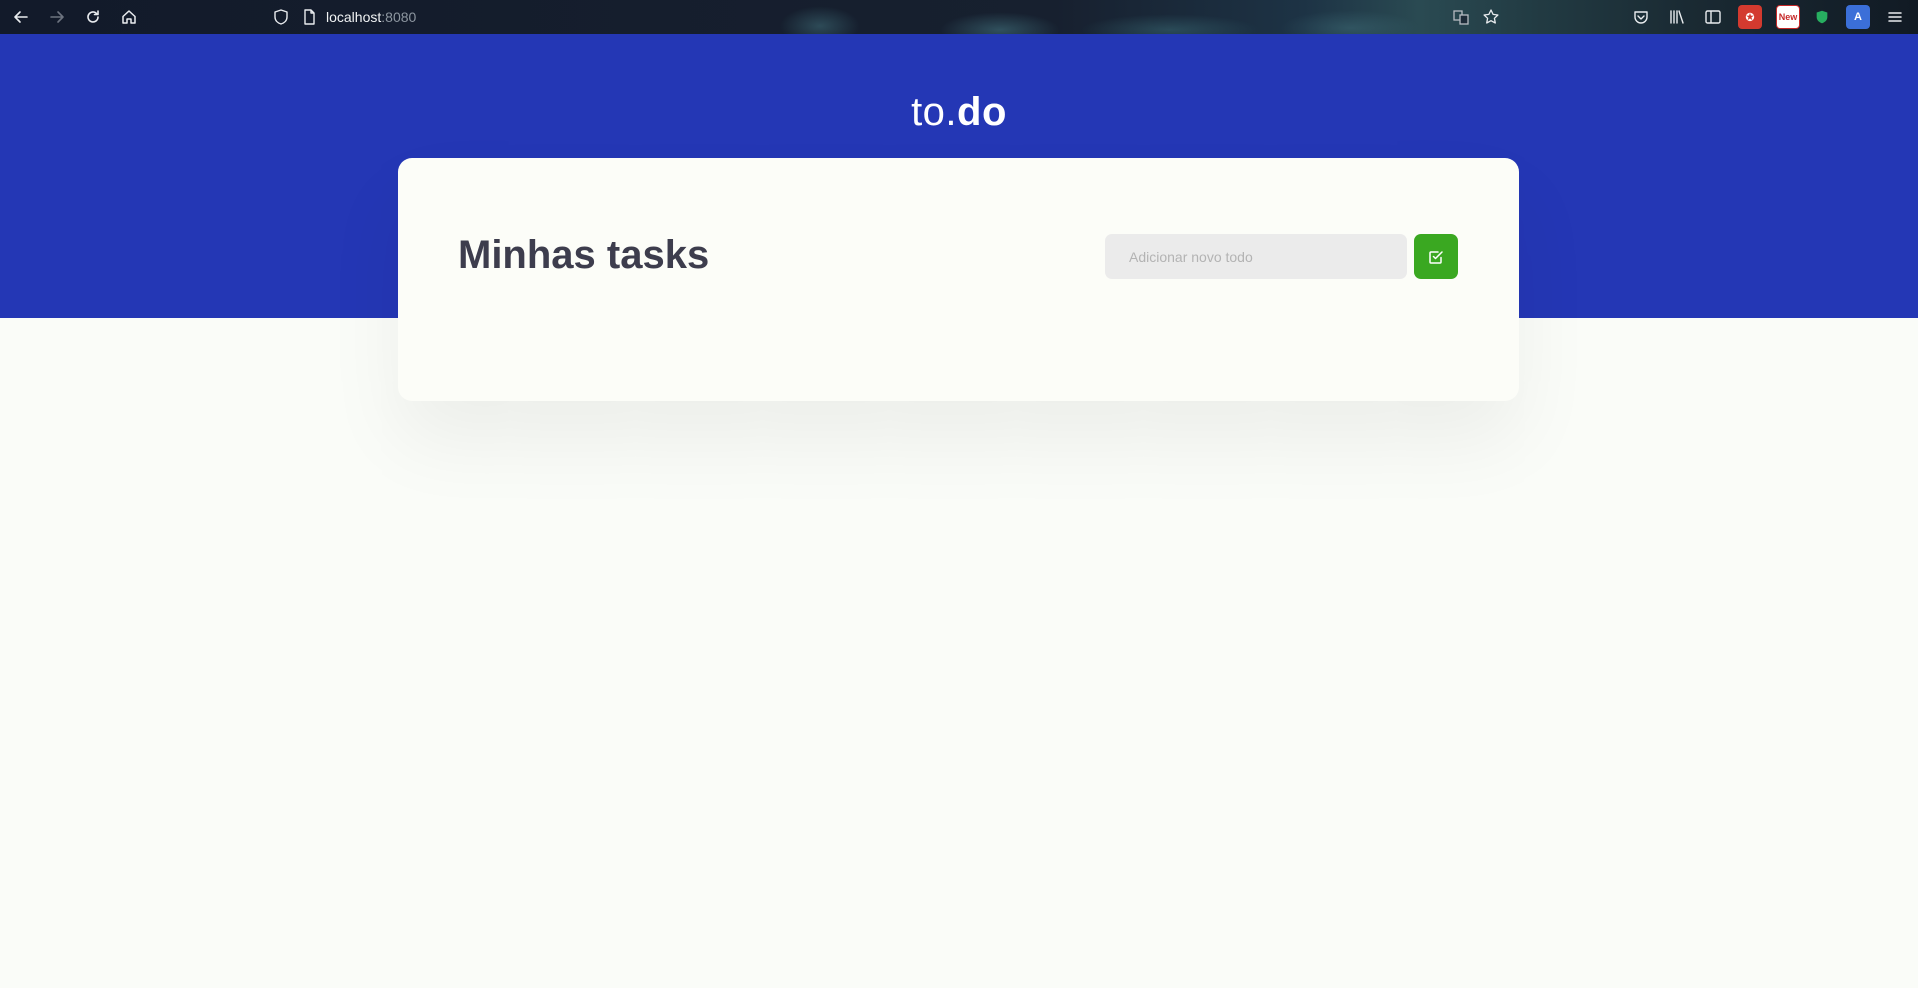  I want to click on bookmark-button, so click(1491, 17).